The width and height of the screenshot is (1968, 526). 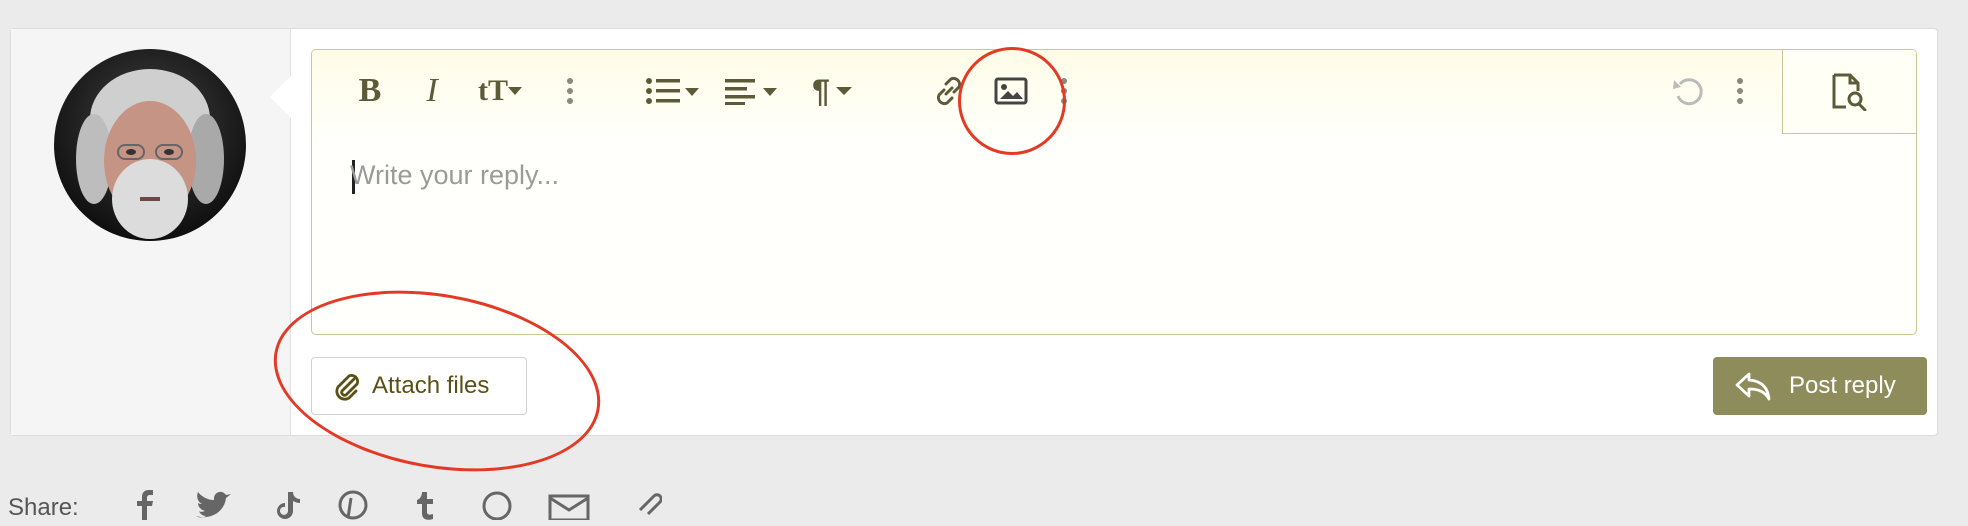 I want to click on italic-icon: I, so click(x=432, y=90).